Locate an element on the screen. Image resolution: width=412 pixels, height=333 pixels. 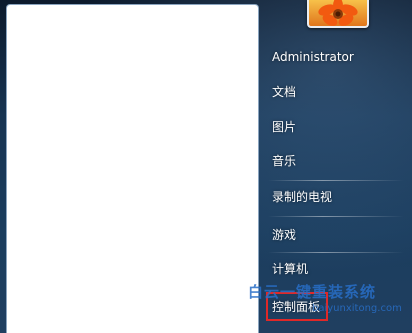
user-picture is located at coordinates (338, 14).